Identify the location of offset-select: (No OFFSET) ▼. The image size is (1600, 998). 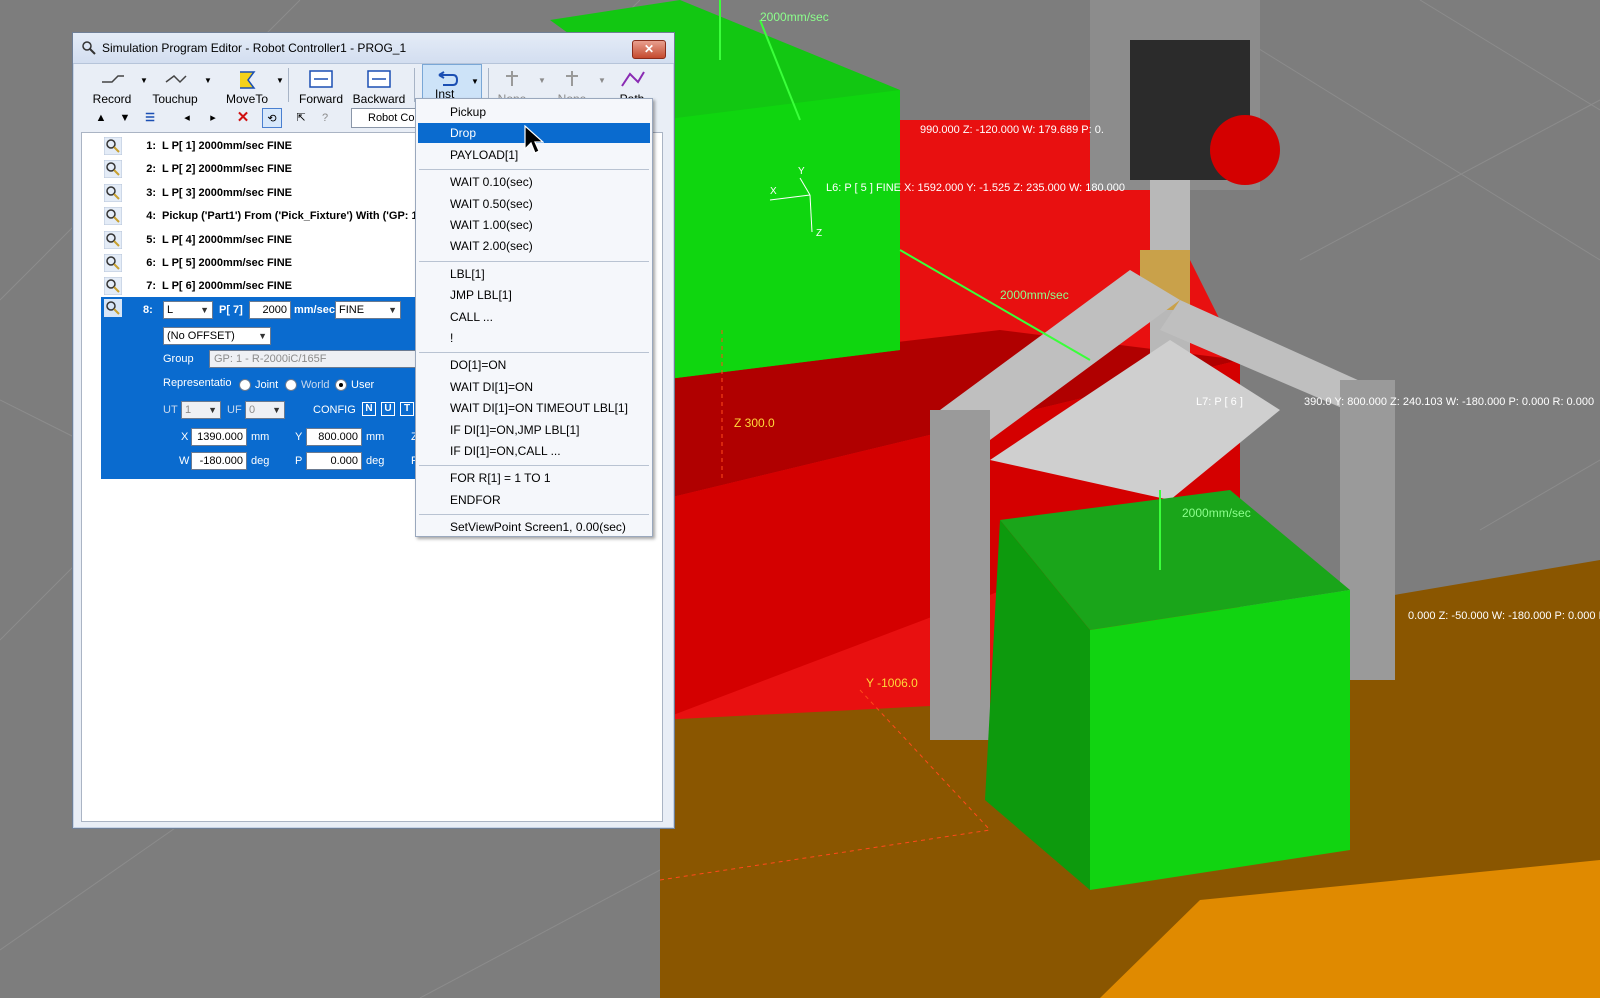
(217, 336).